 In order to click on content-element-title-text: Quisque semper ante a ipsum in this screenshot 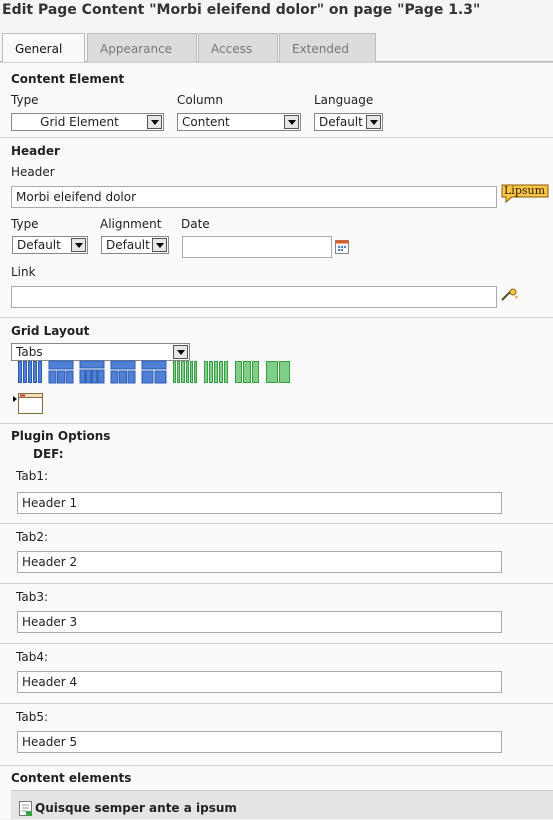, I will do `click(136, 808)`.